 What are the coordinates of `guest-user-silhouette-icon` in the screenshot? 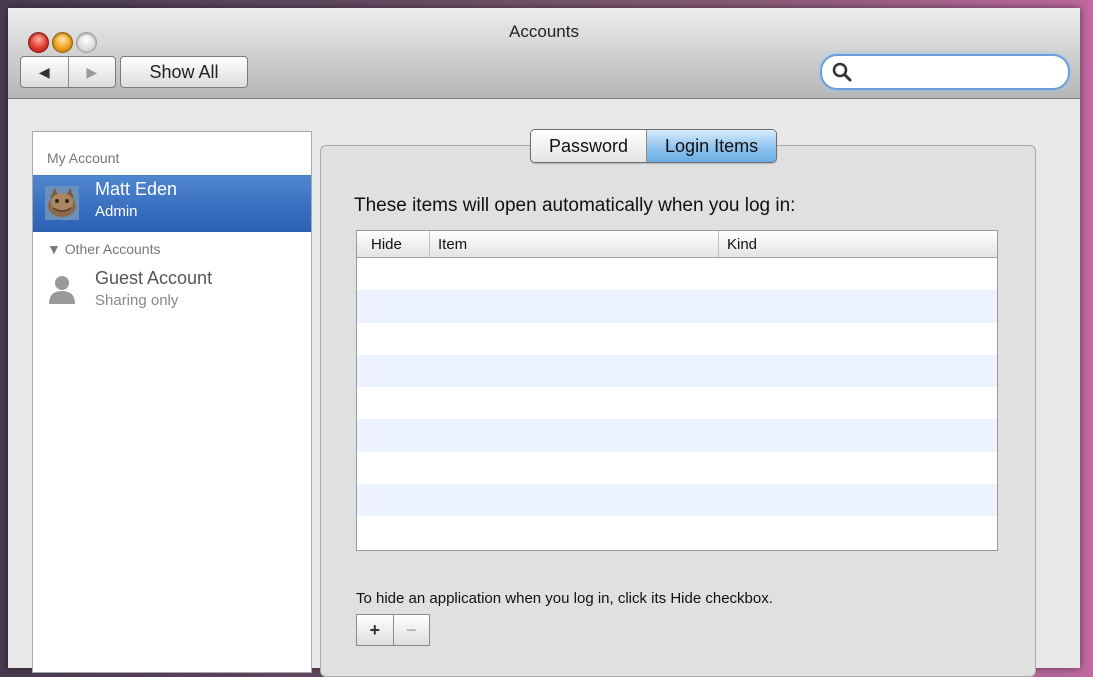 It's located at (62, 290).